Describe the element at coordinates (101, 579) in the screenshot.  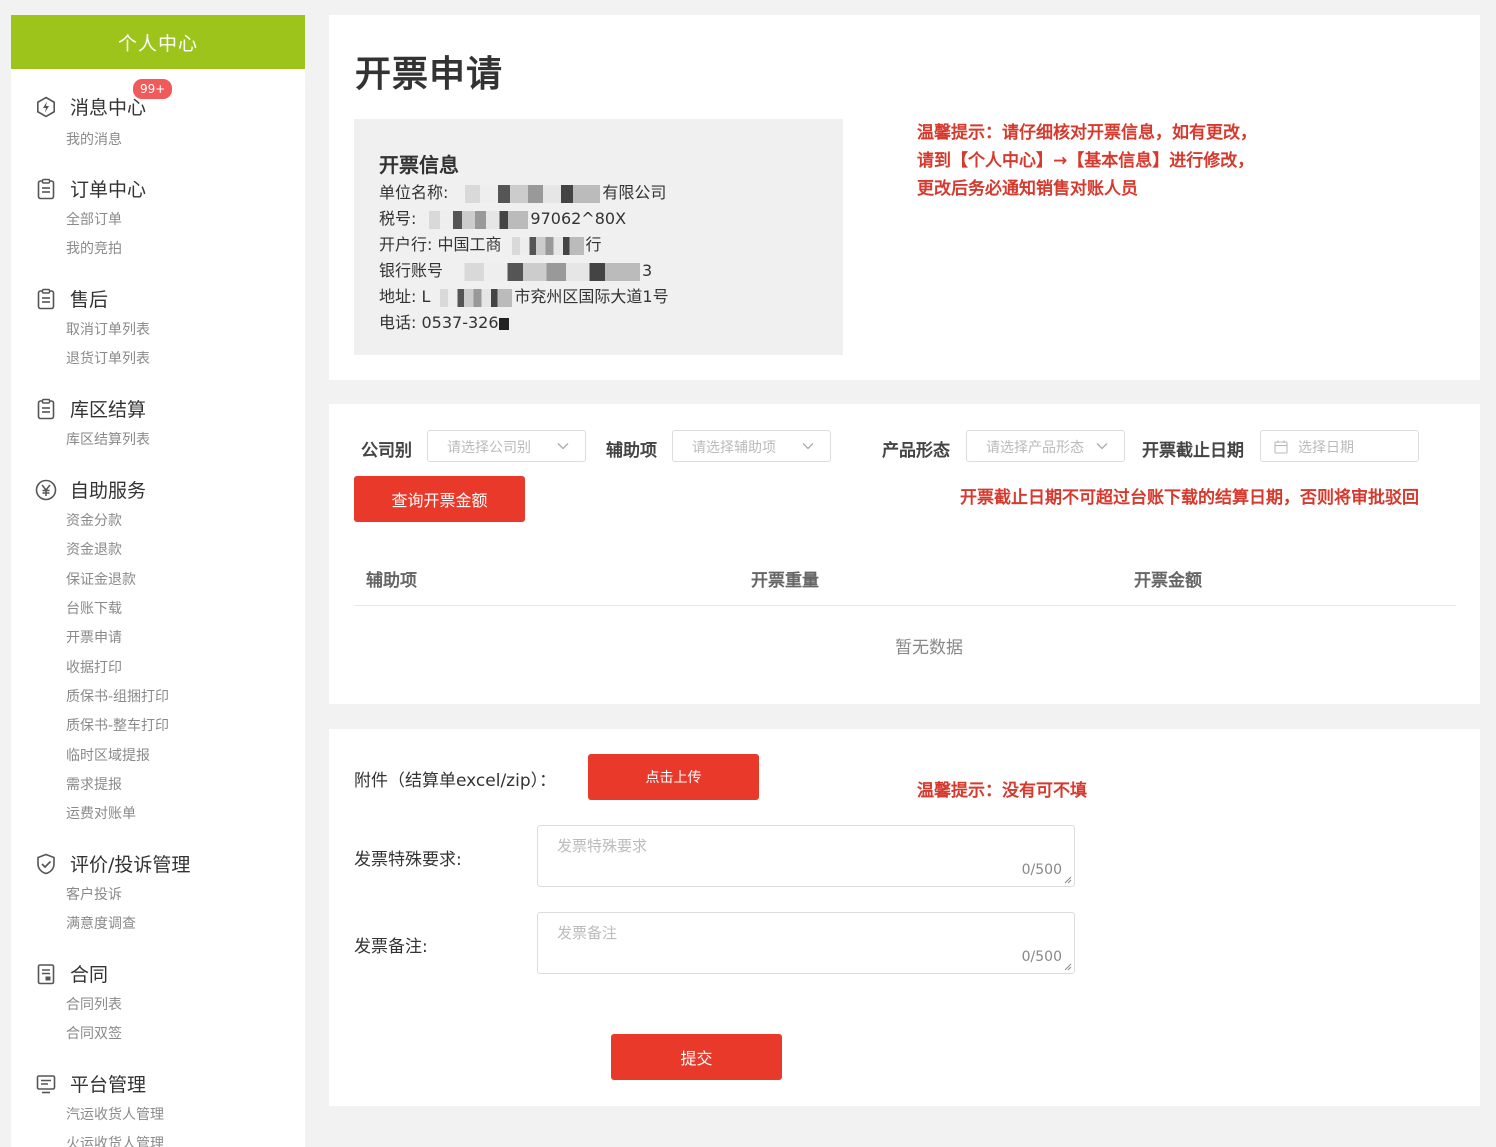
I see `sidebar-item-deposit-refund: 保证金退款` at that location.